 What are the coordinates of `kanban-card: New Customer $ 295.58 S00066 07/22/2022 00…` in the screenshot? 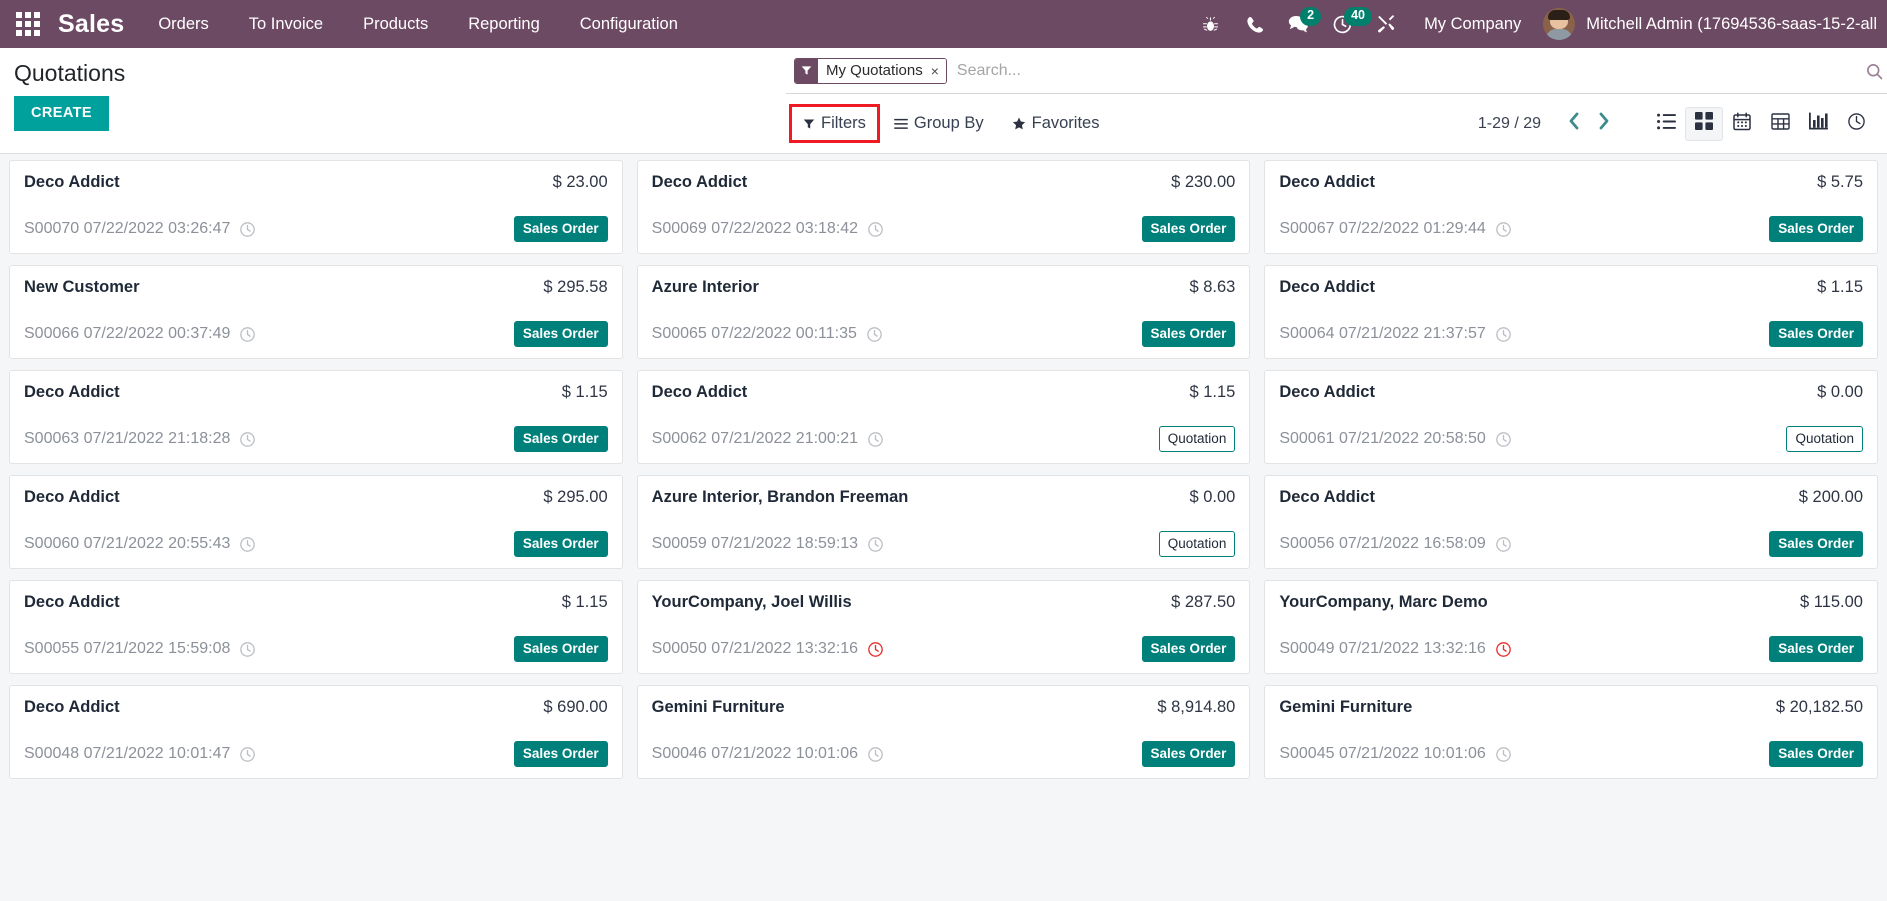 It's located at (316, 312).